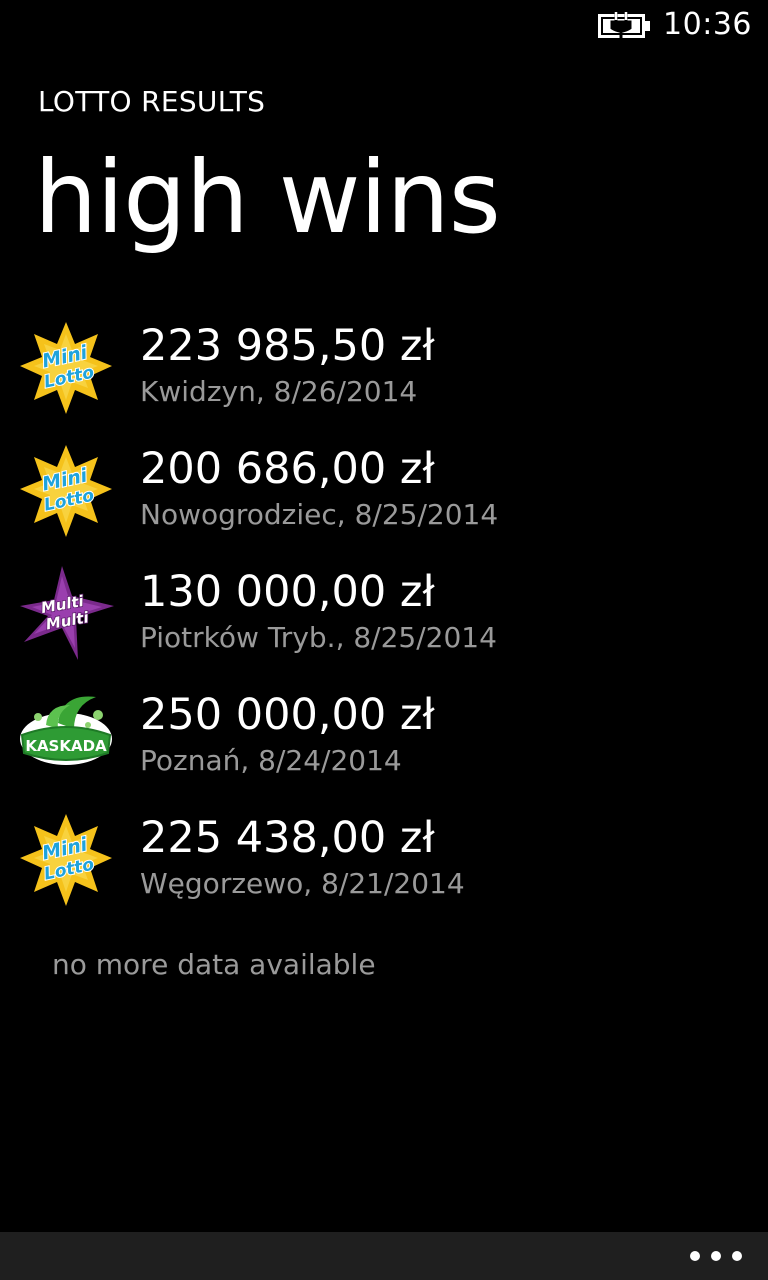 This screenshot has width=768, height=1280. Describe the element at coordinates (279, 391) in the screenshot. I see `win-location-date: Kwidzyn, 8/26/2014` at that location.